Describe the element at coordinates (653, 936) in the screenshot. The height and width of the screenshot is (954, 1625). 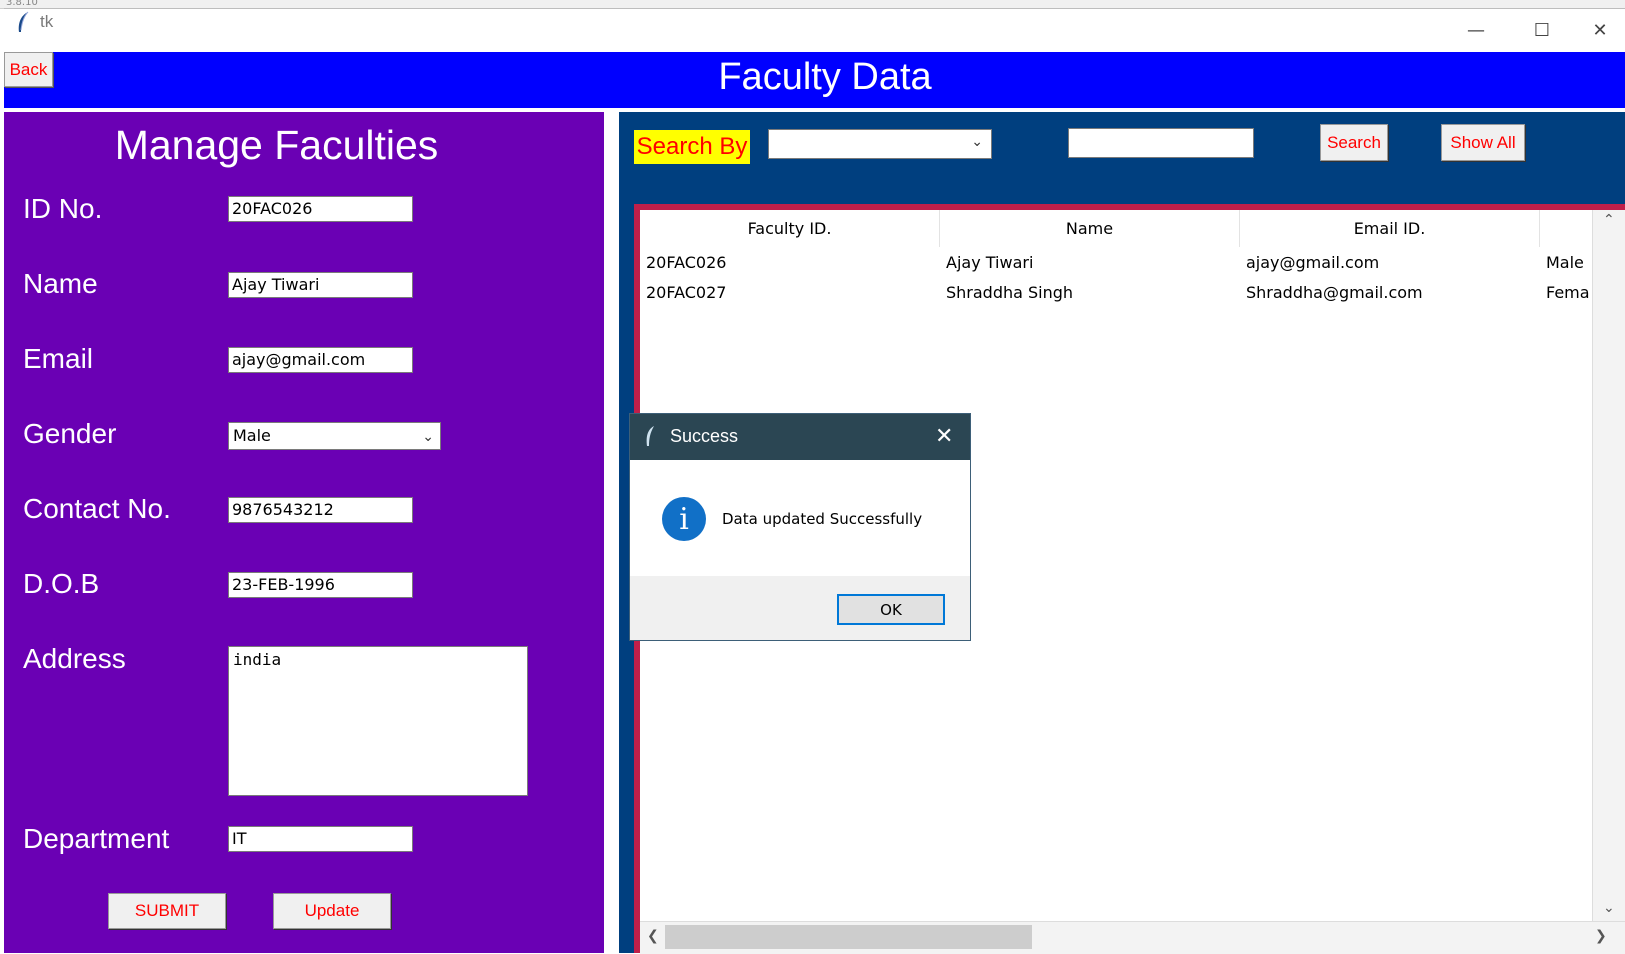
I see `scroll-left-icon: ❮` at that location.